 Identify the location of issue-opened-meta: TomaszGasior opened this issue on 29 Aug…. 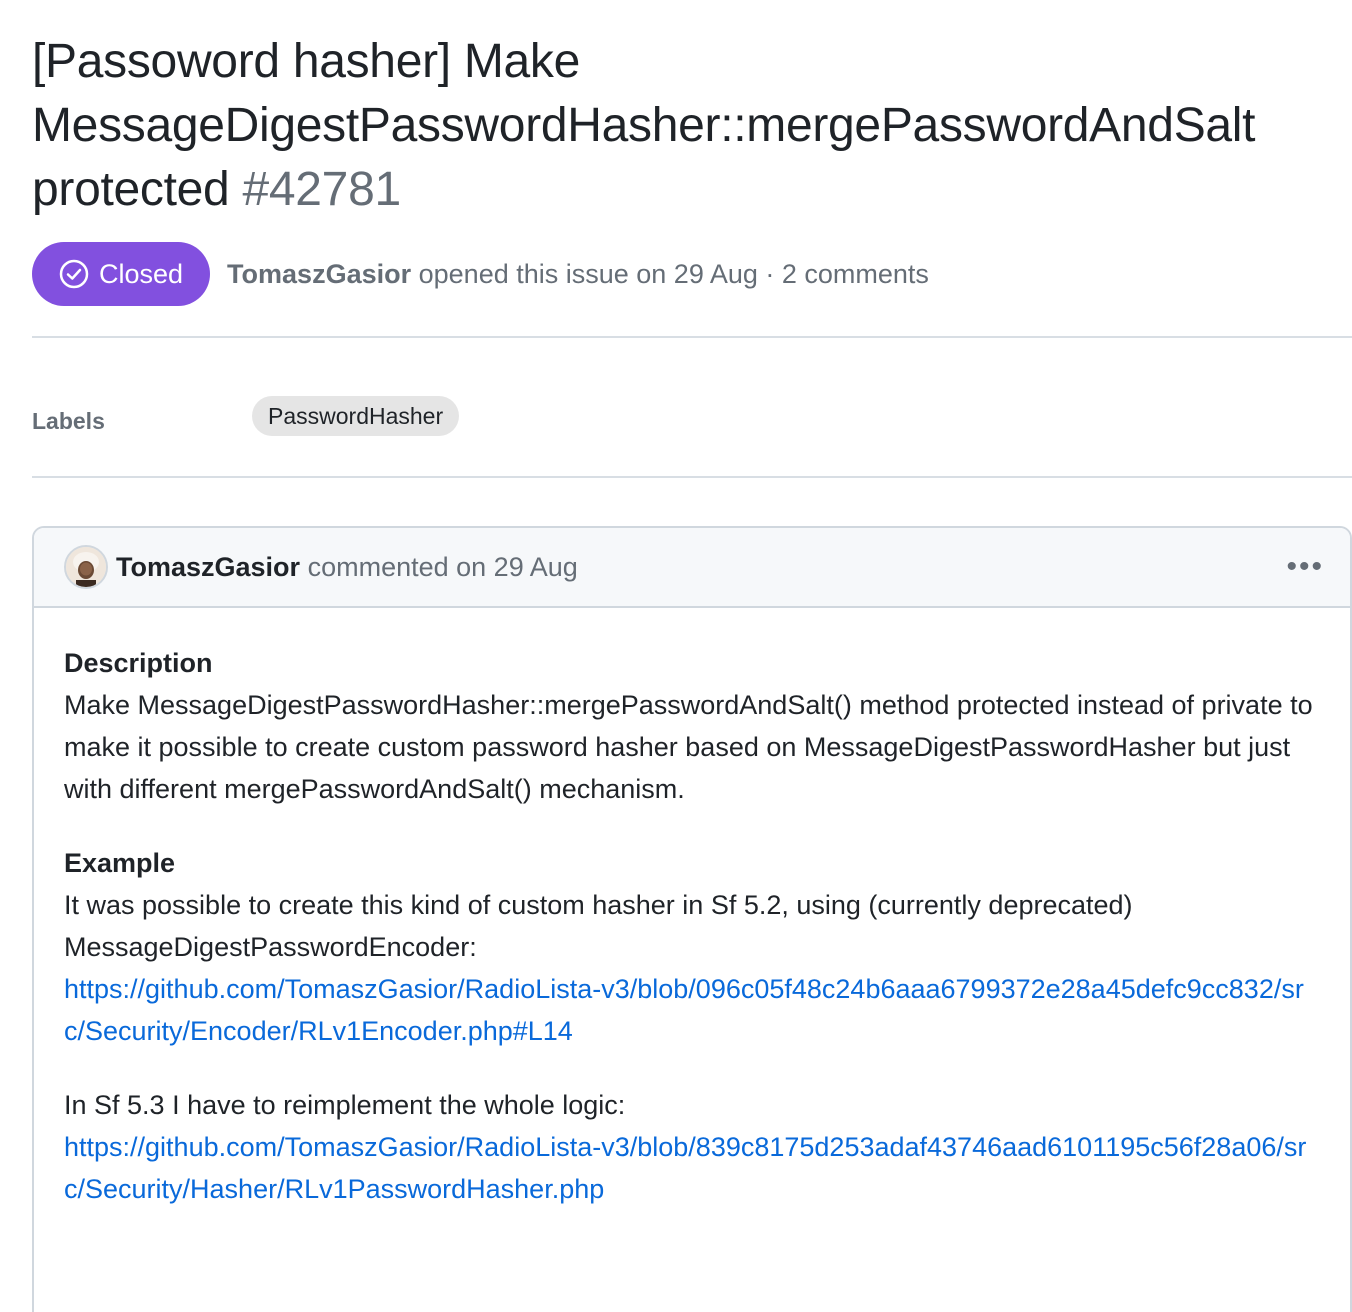
(578, 274).